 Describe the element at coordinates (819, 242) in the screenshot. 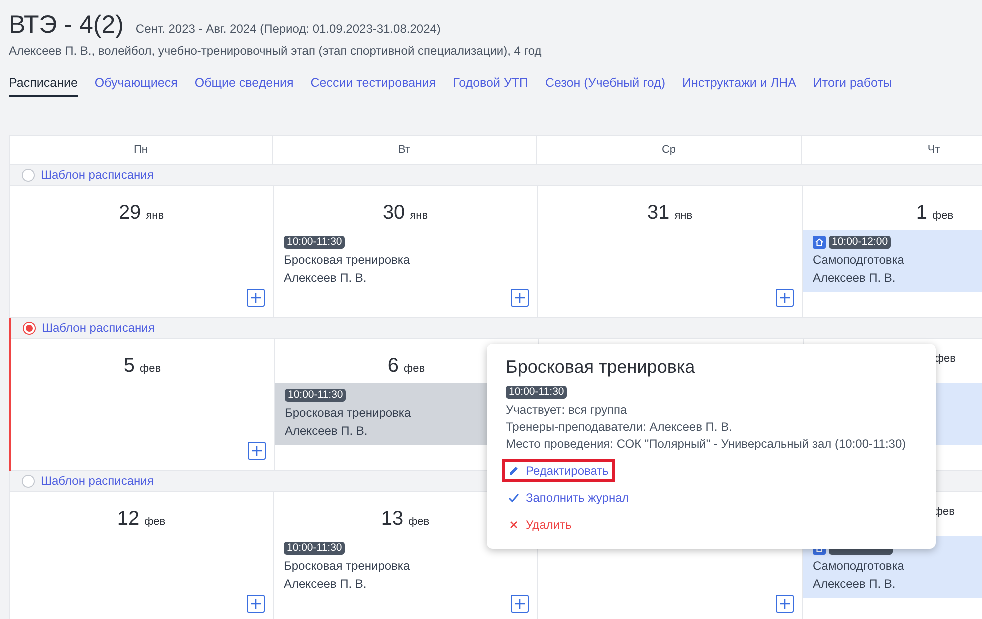

I see `home-icon` at that location.